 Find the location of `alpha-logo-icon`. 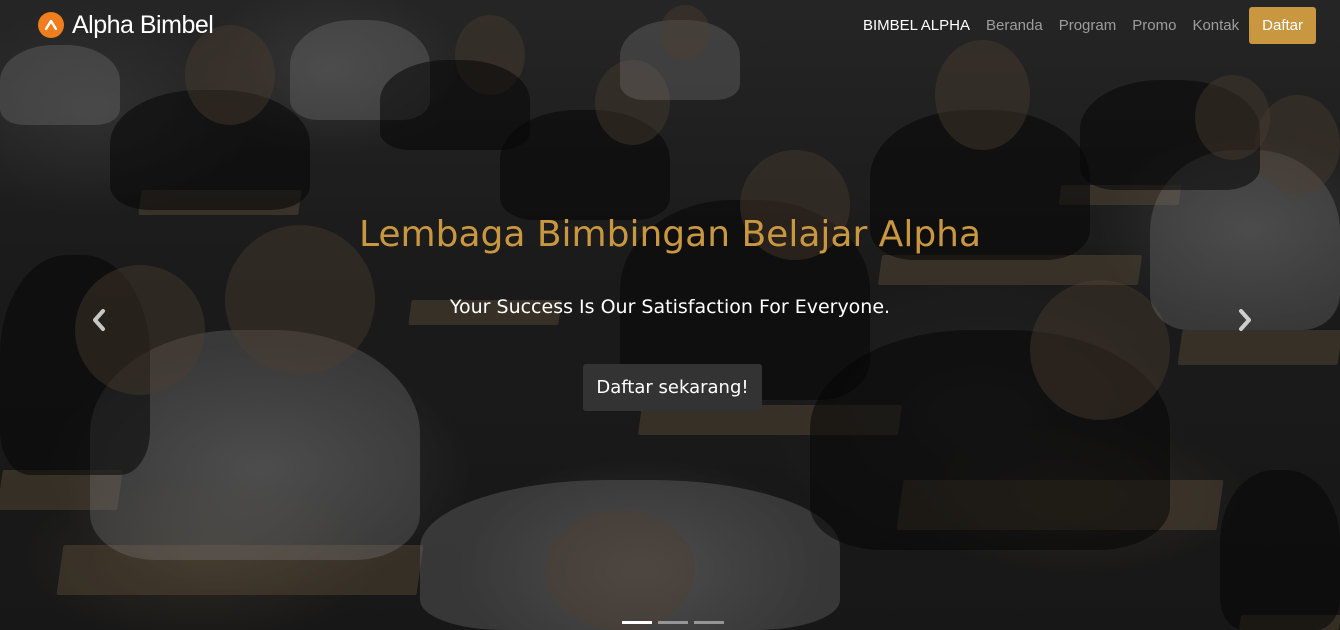

alpha-logo-icon is located at coordinates (51, 25).